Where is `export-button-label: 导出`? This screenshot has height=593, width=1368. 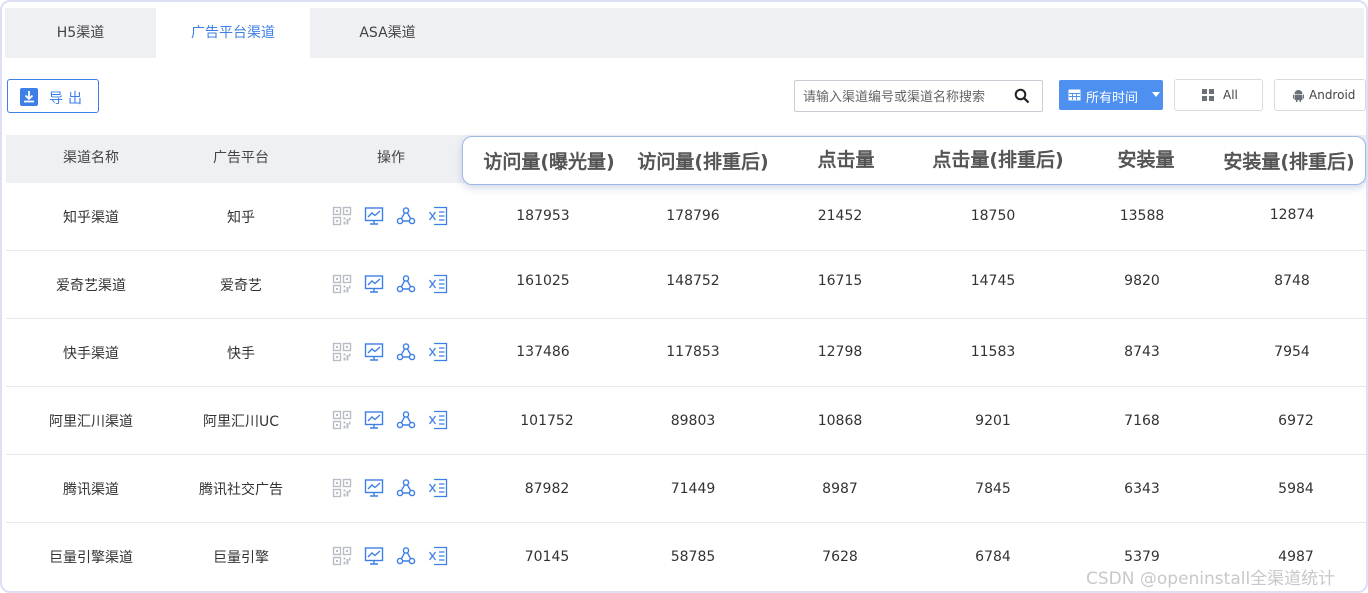 export-button-label: 导出 is located at coordinates (68, 99).